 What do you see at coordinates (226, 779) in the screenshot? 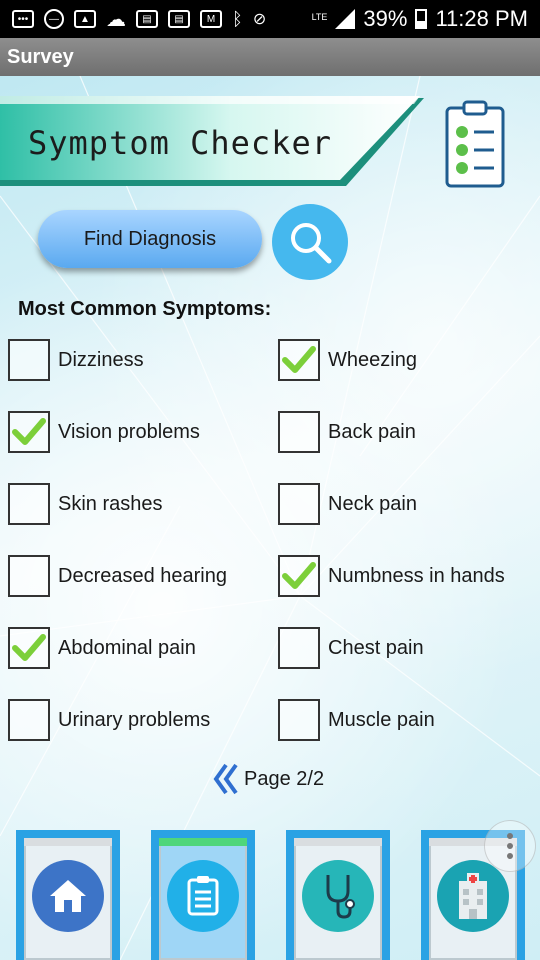
I see `double-chevron-left-icon` at bounding box center [226, 779].